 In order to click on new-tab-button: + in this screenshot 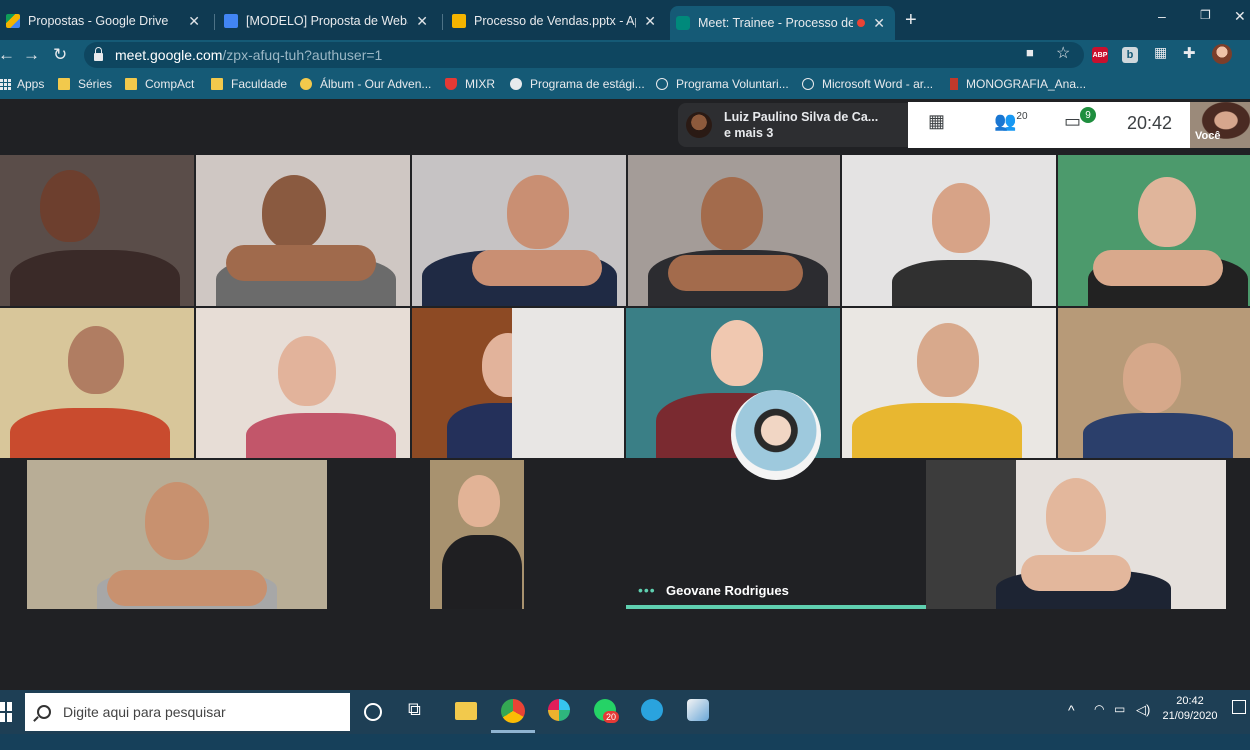, I will do `click(911, 20)`.